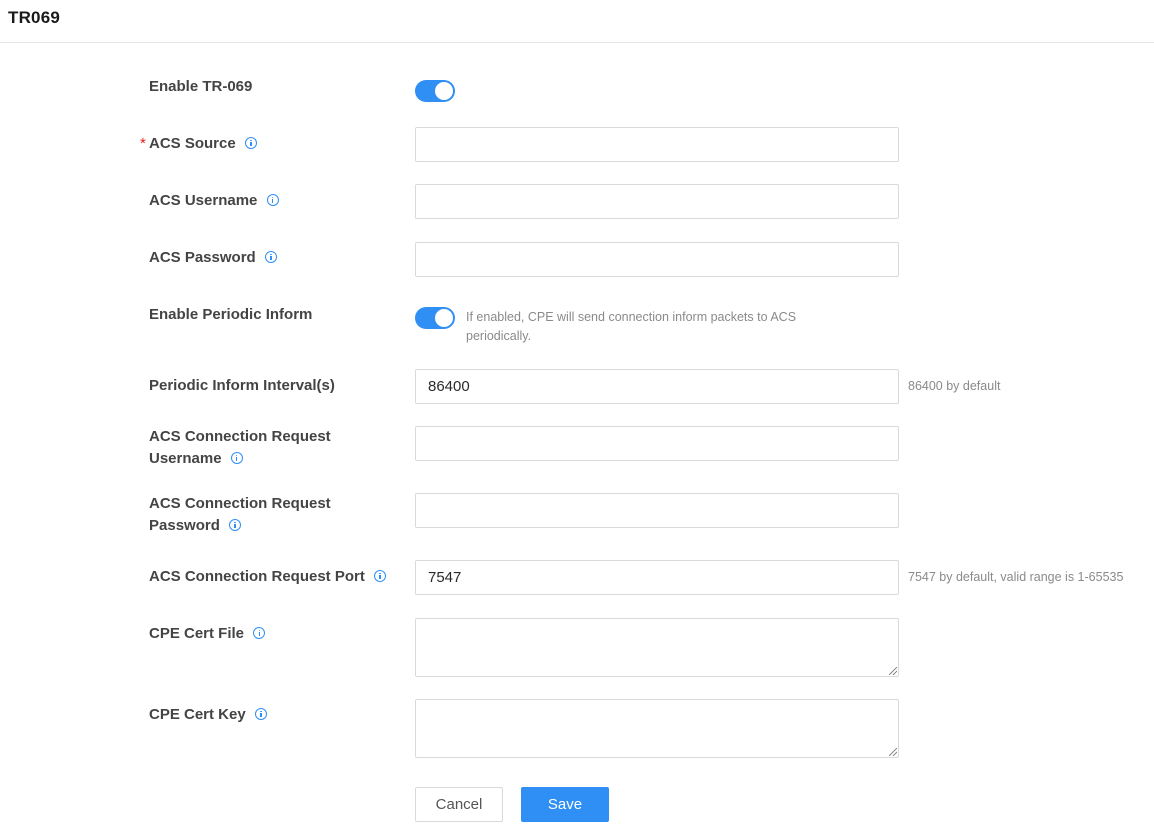  Describe the element at coordinates (240, 503) in the screenshot. I see `acs-conn-req-password-label-line1: ACS Connection Request` at that location.